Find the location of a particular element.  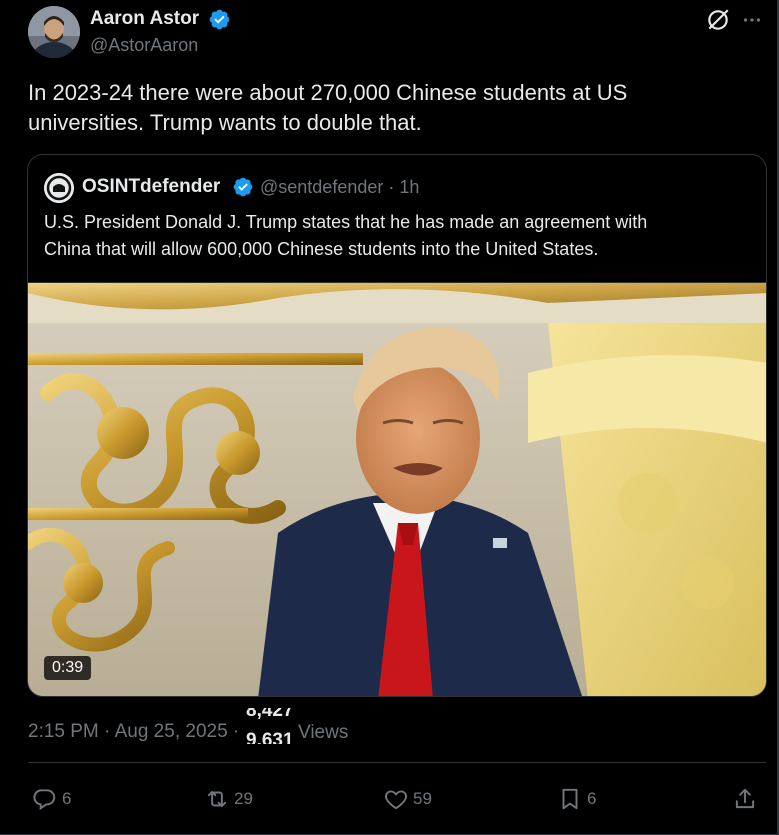

quote-author-name: OSINTdefender is located at coordinates (151, 187).